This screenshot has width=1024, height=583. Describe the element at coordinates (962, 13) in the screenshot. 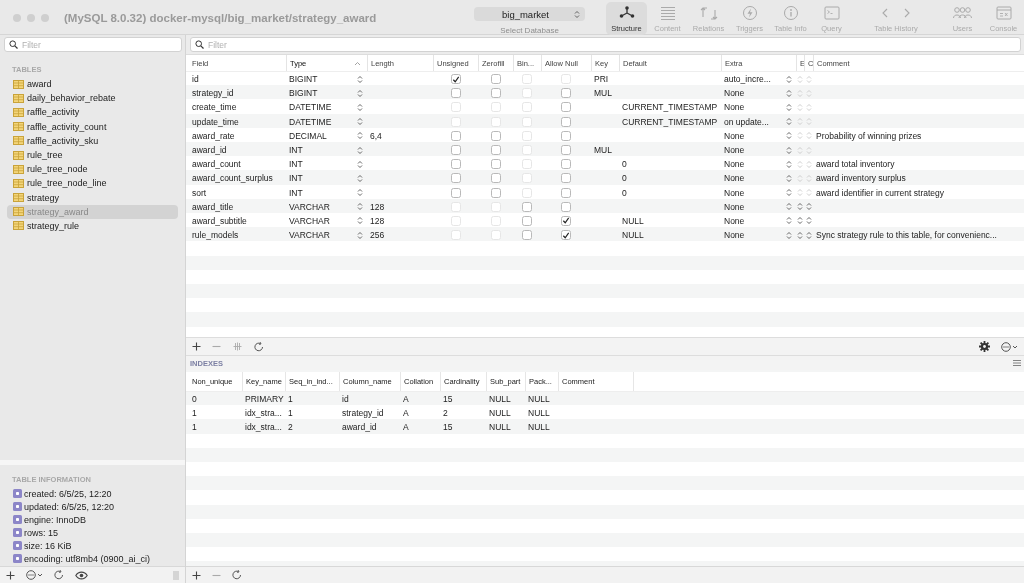

I see `users-icon` at that location.